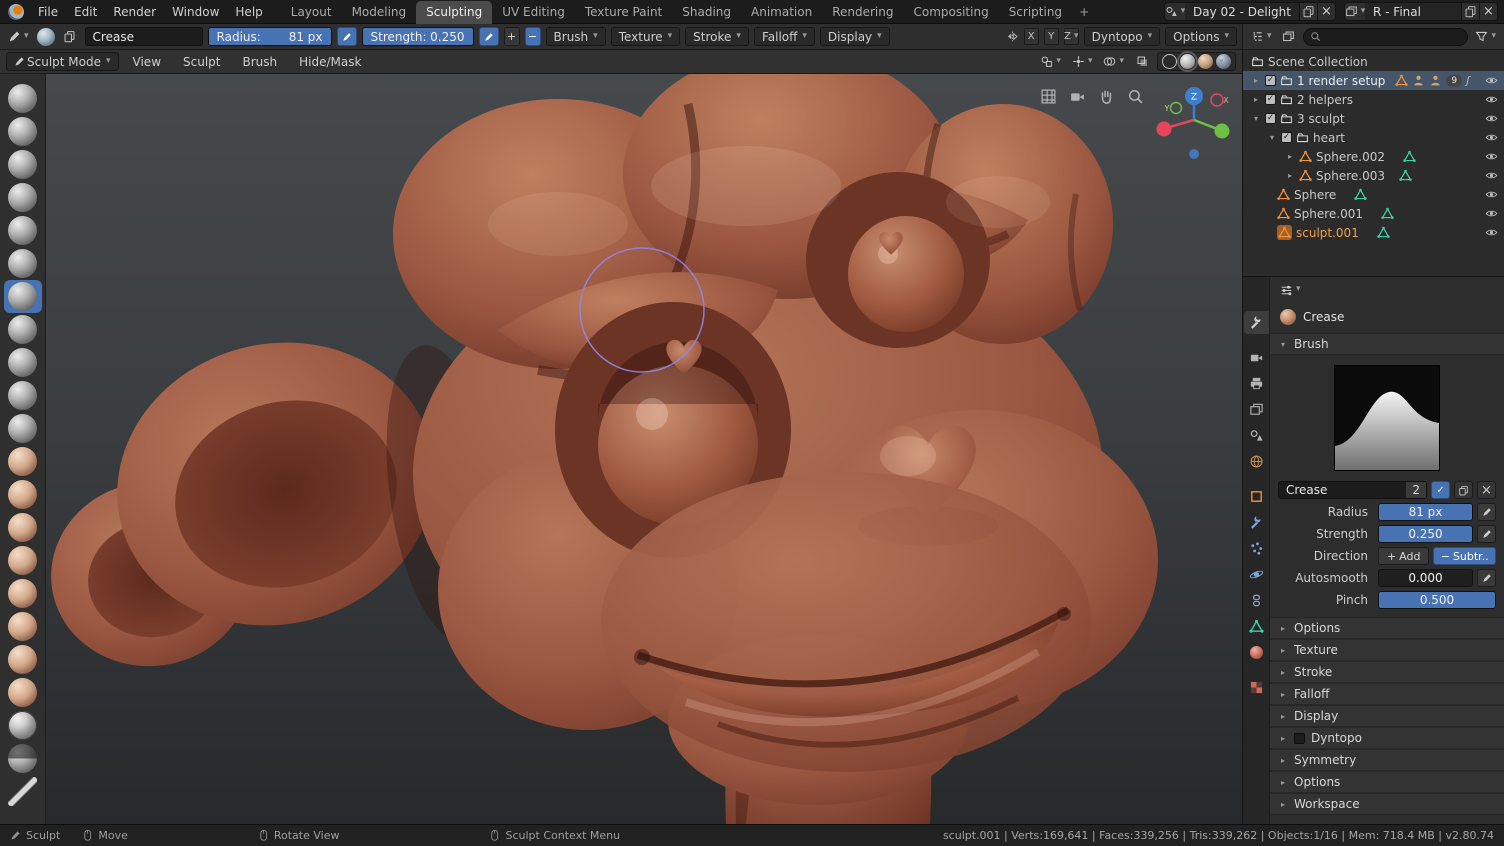  What do you see at coordinates (1486, 578) in the screenshot?
I see `autosmooth-pressure-toggle` at bounding box center [1486, 578].